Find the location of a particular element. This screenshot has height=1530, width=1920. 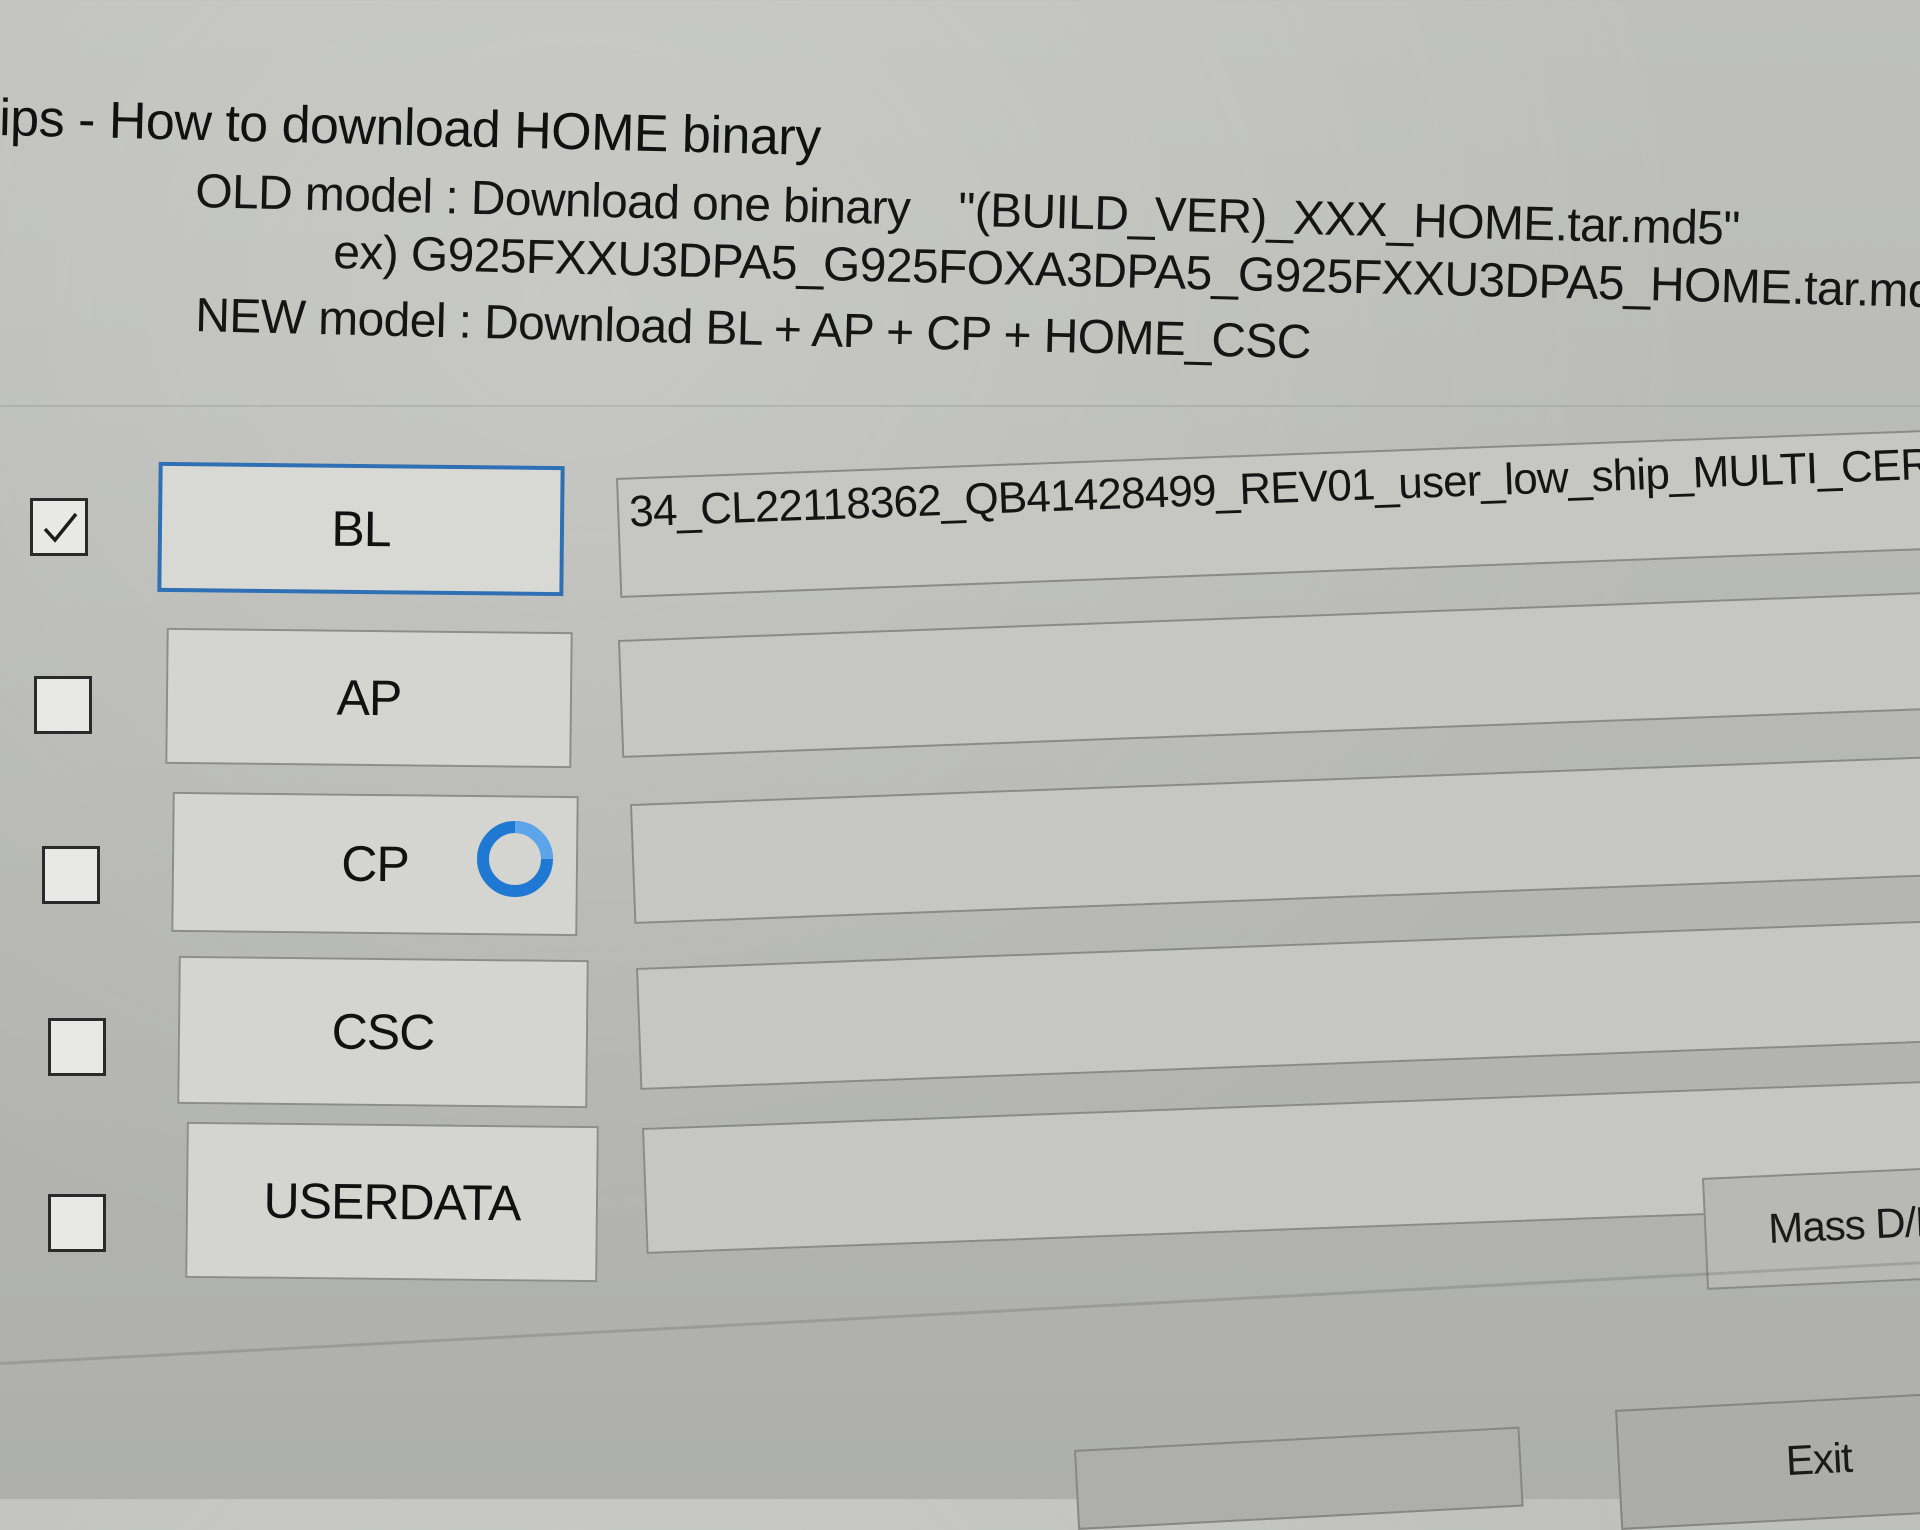

bl-checkbox is located at coordinates (59, 527).